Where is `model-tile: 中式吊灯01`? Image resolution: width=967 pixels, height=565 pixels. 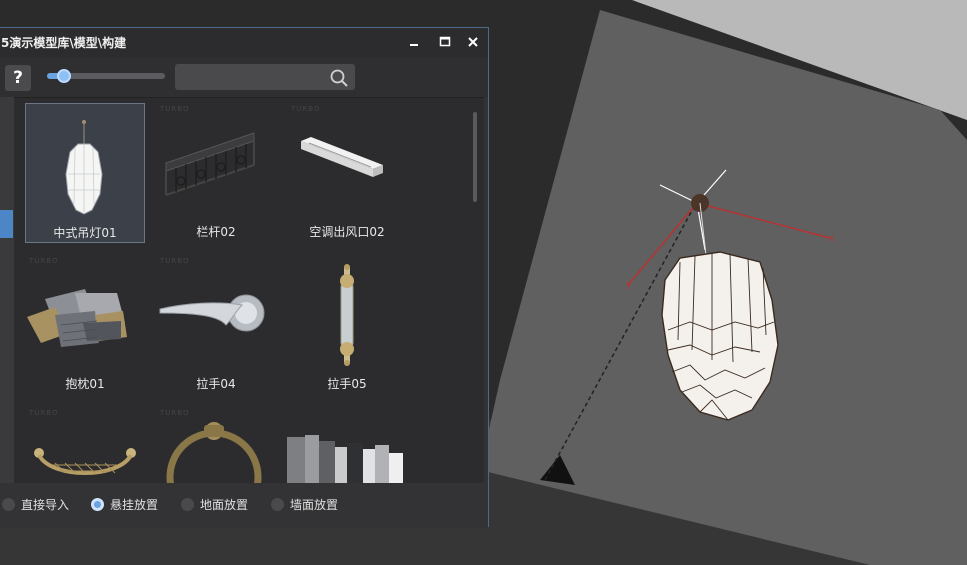
model-tile: 中式吊灯01 is located at coordinates (85, 173).